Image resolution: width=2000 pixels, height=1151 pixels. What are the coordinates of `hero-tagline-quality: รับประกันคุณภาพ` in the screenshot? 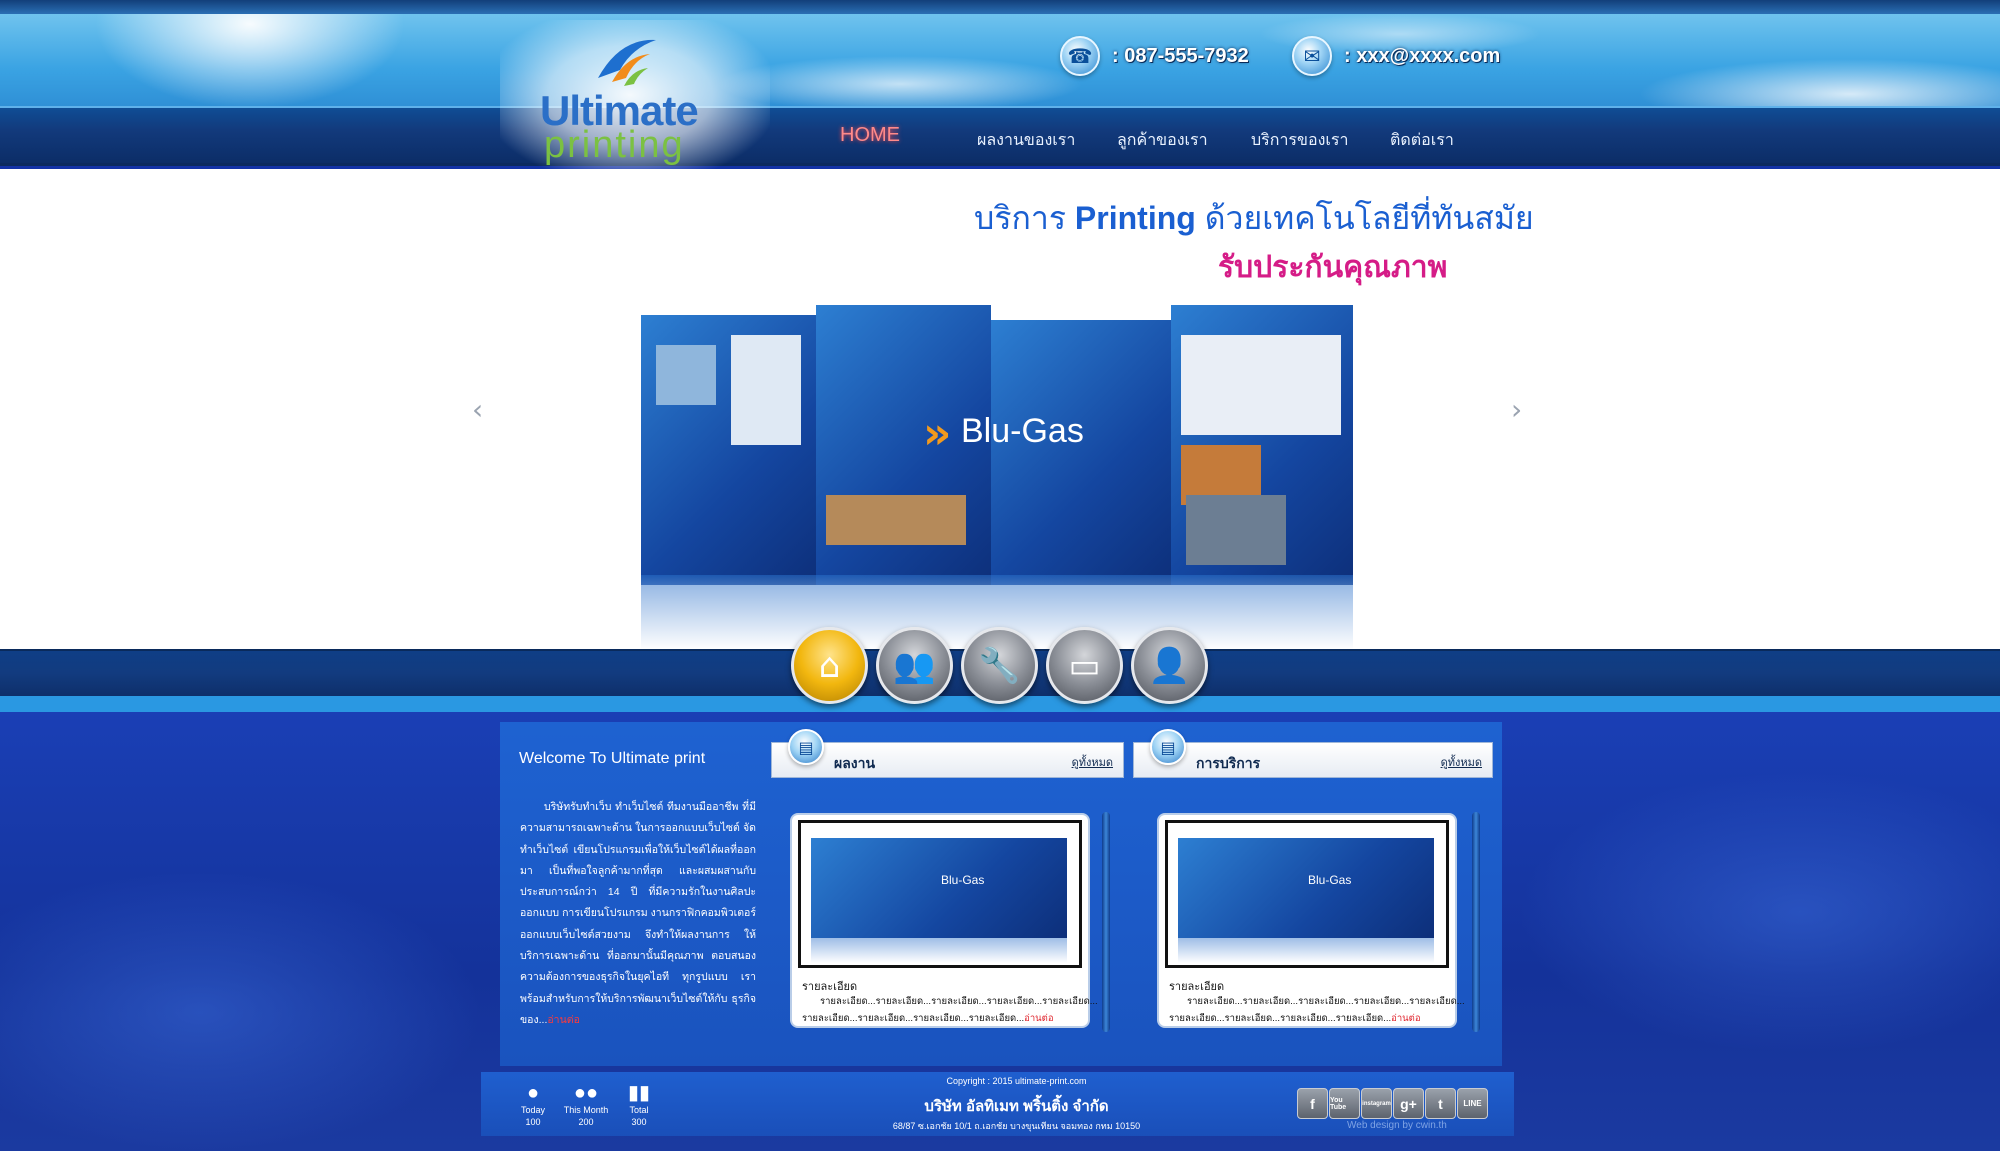 It's located at (1333, 267).